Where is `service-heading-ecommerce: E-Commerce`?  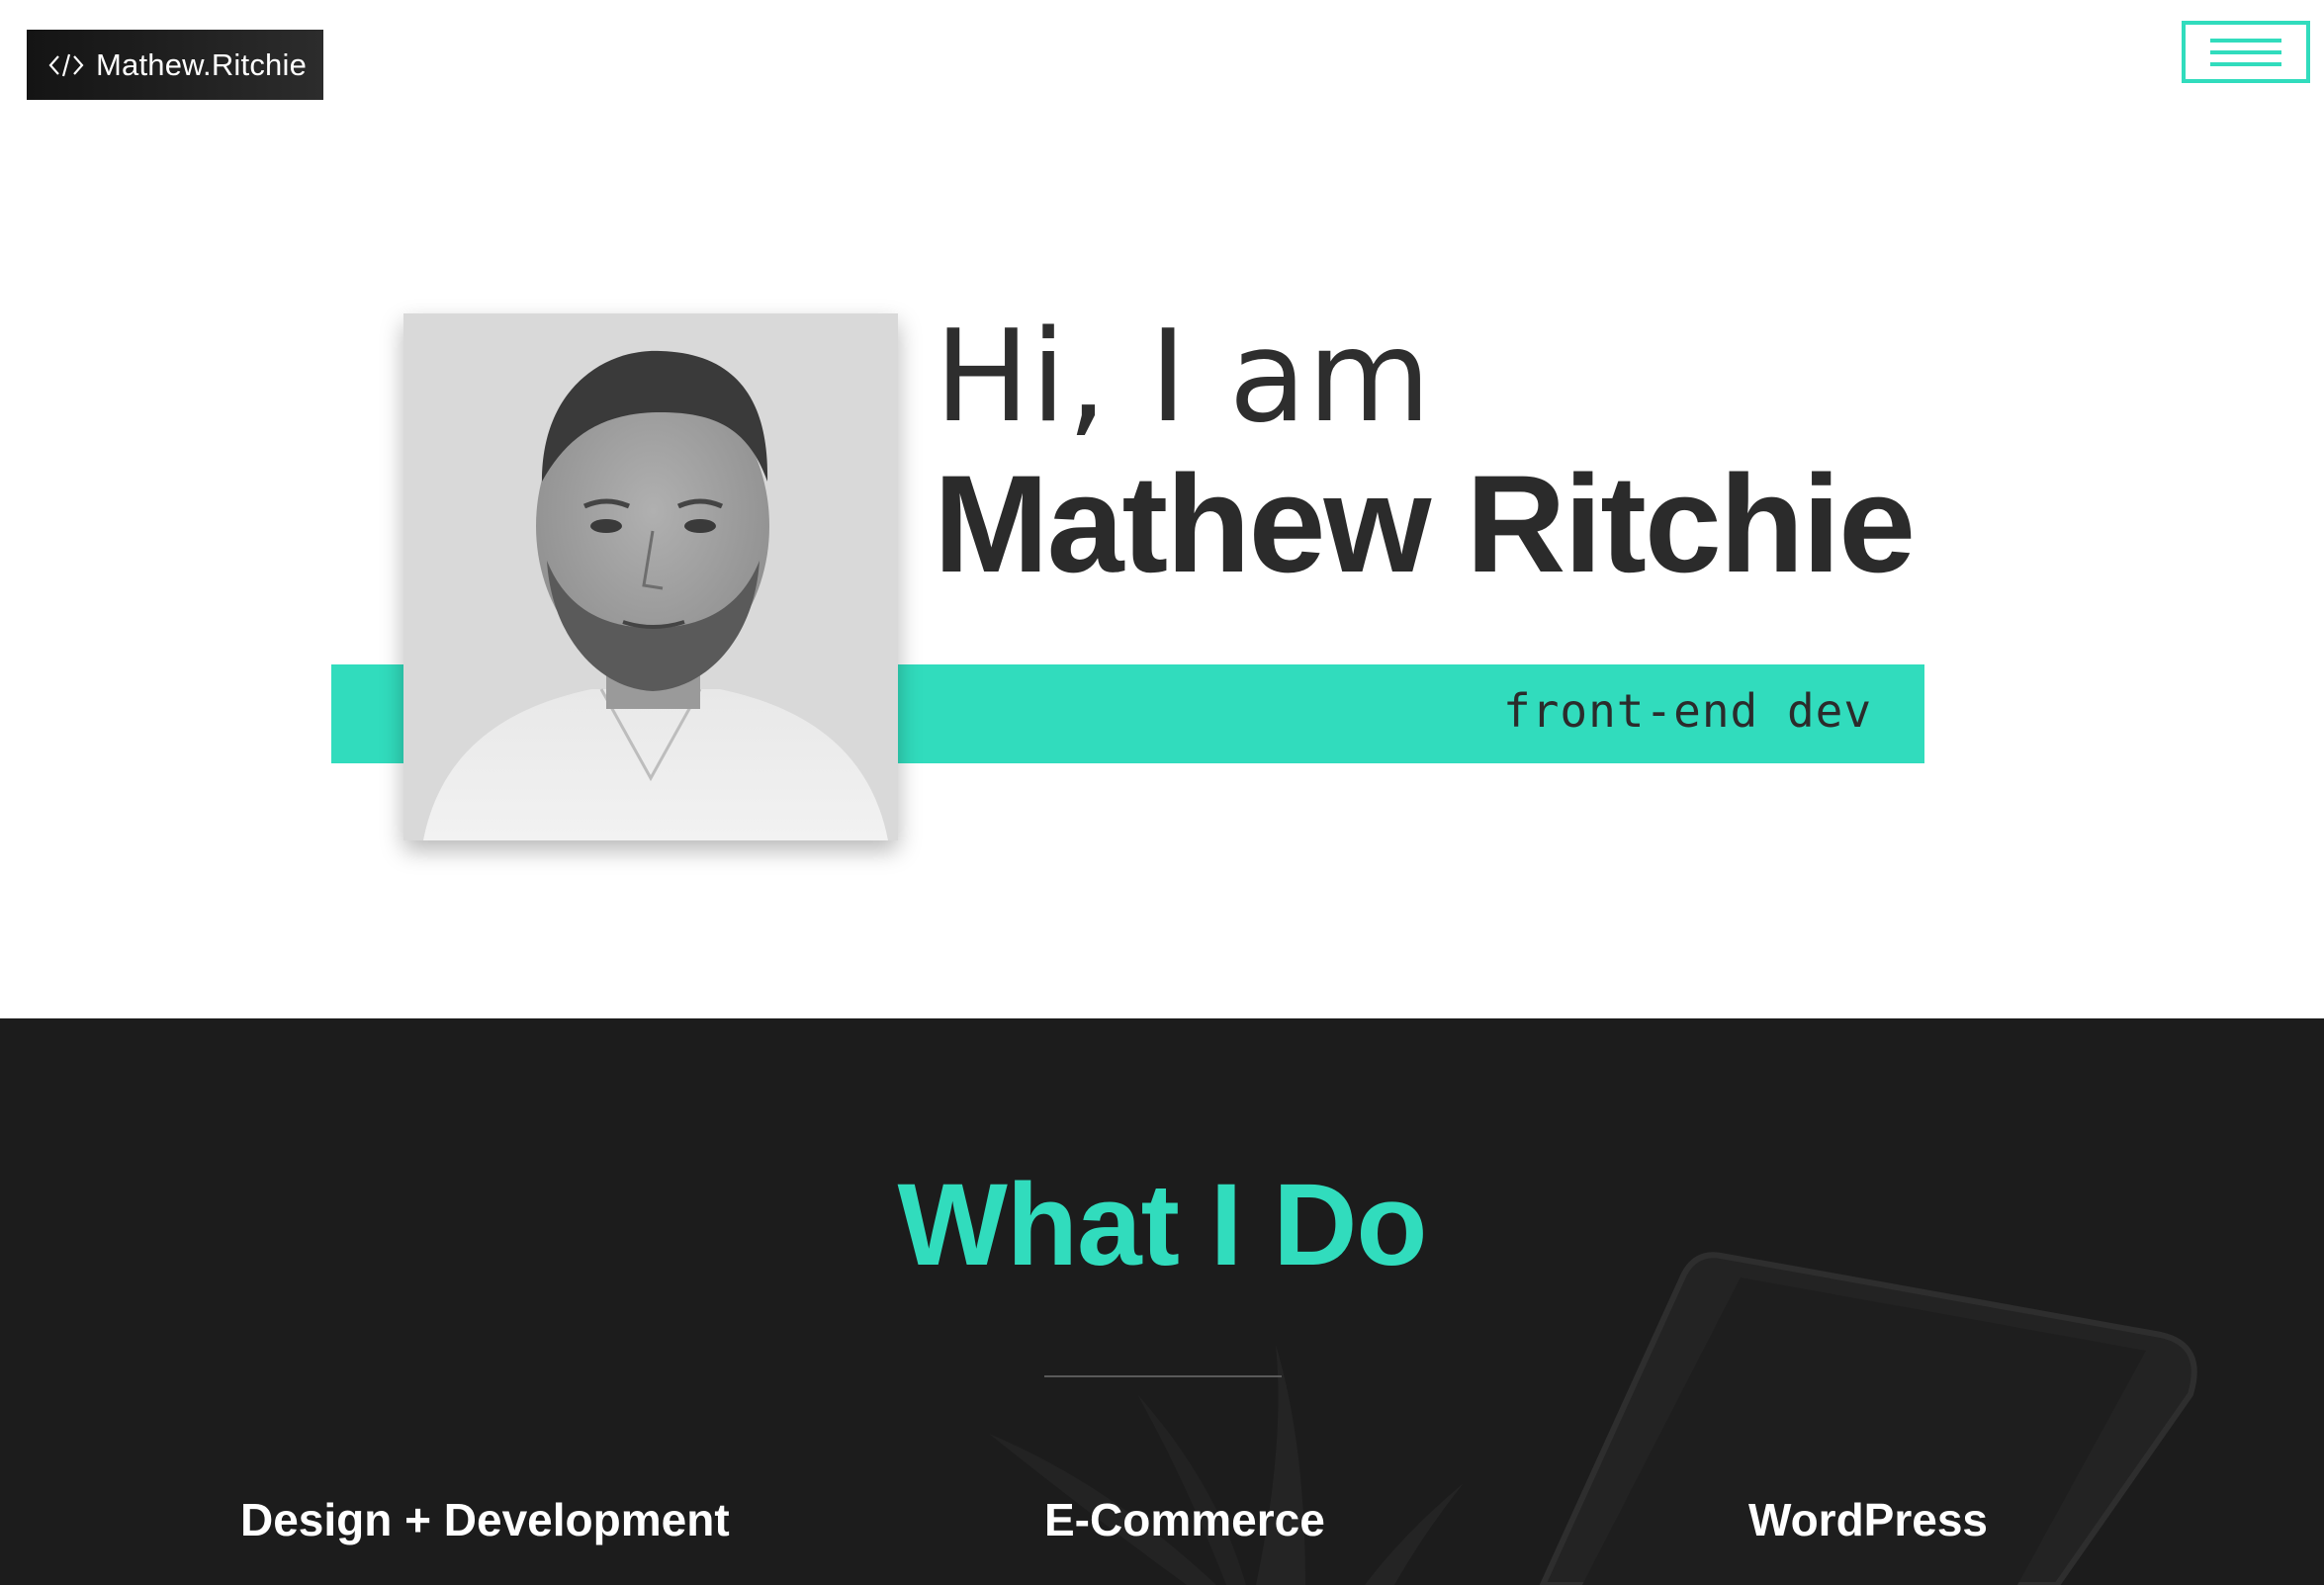
service-heading-ecommerce: E-Commerce is located at coordinates (1184, 1519).